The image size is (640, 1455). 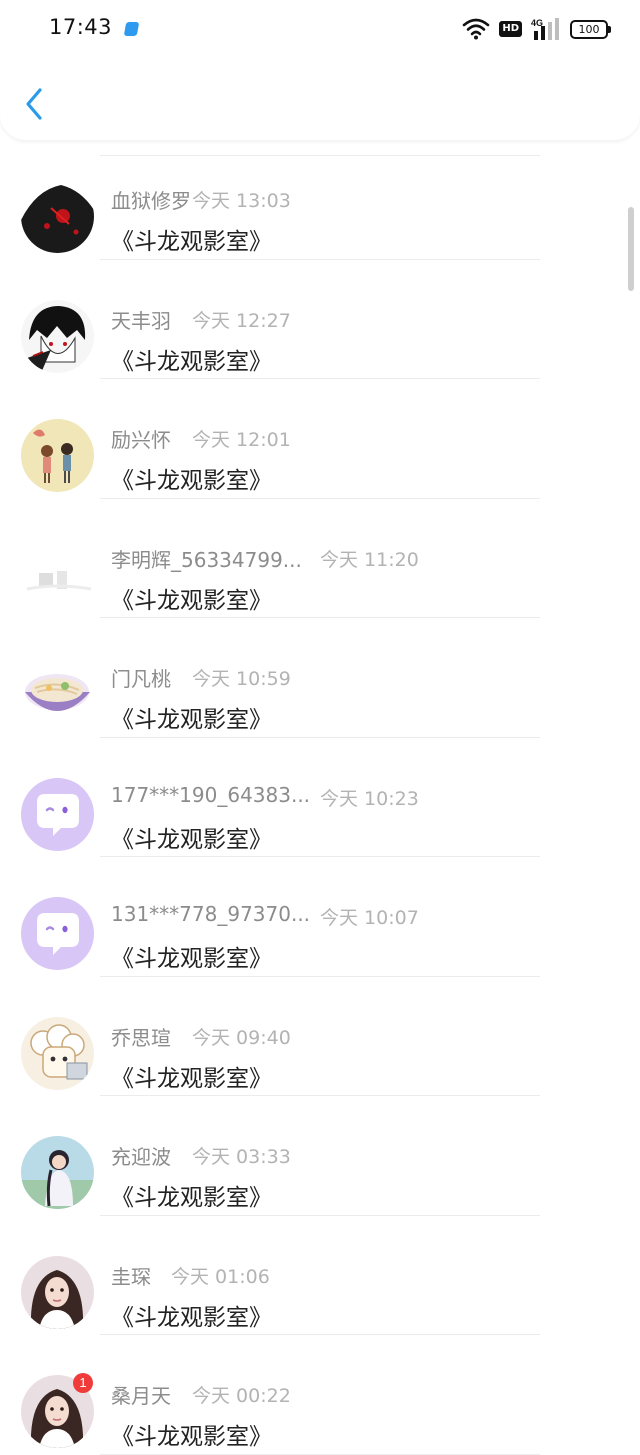 I want to click on message-time: 今天 10:59, so click(x=241, y=679).